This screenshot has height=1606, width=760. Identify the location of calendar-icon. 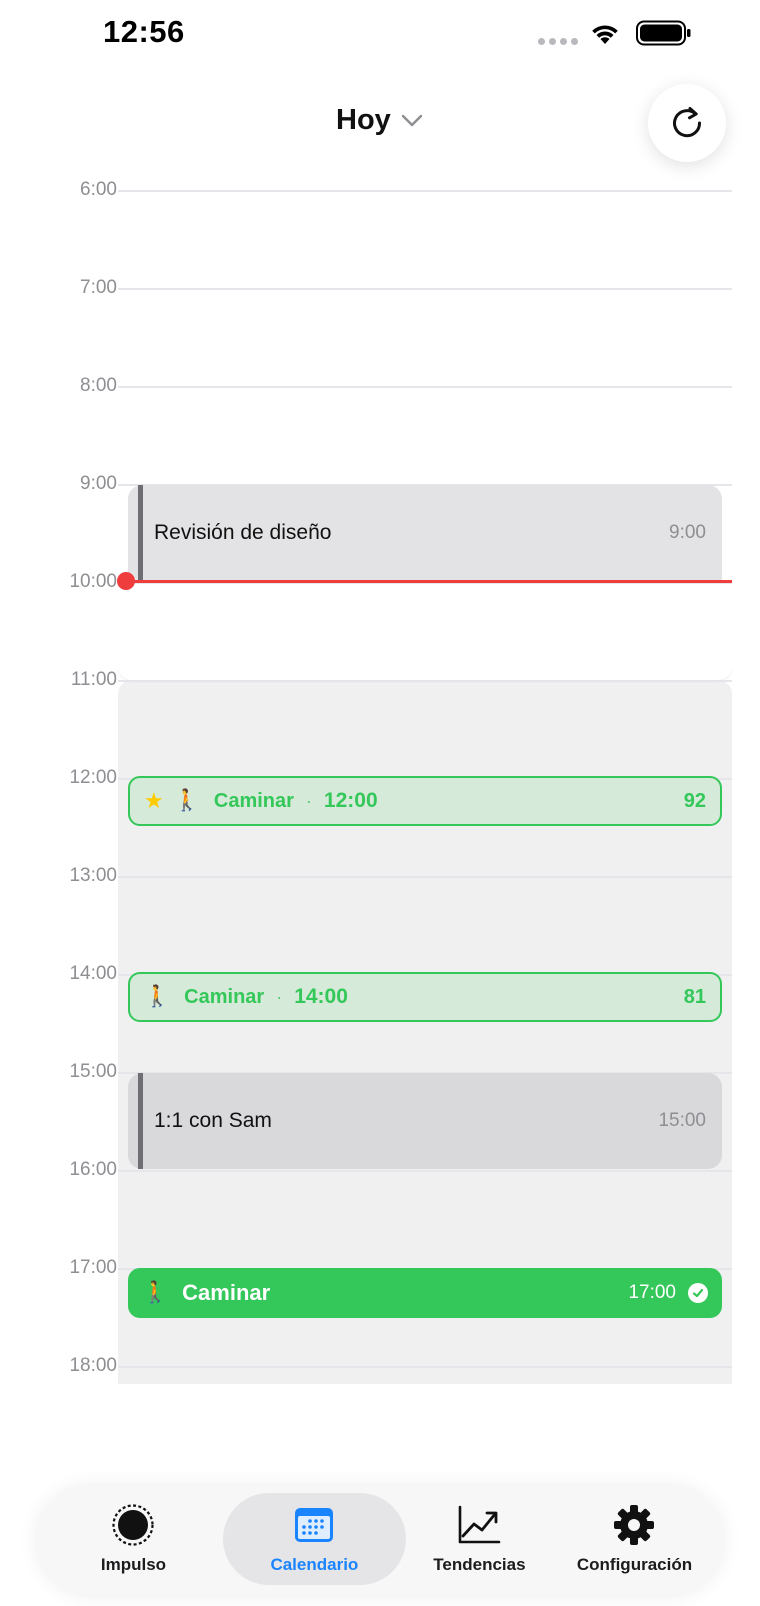
(314, 1525).